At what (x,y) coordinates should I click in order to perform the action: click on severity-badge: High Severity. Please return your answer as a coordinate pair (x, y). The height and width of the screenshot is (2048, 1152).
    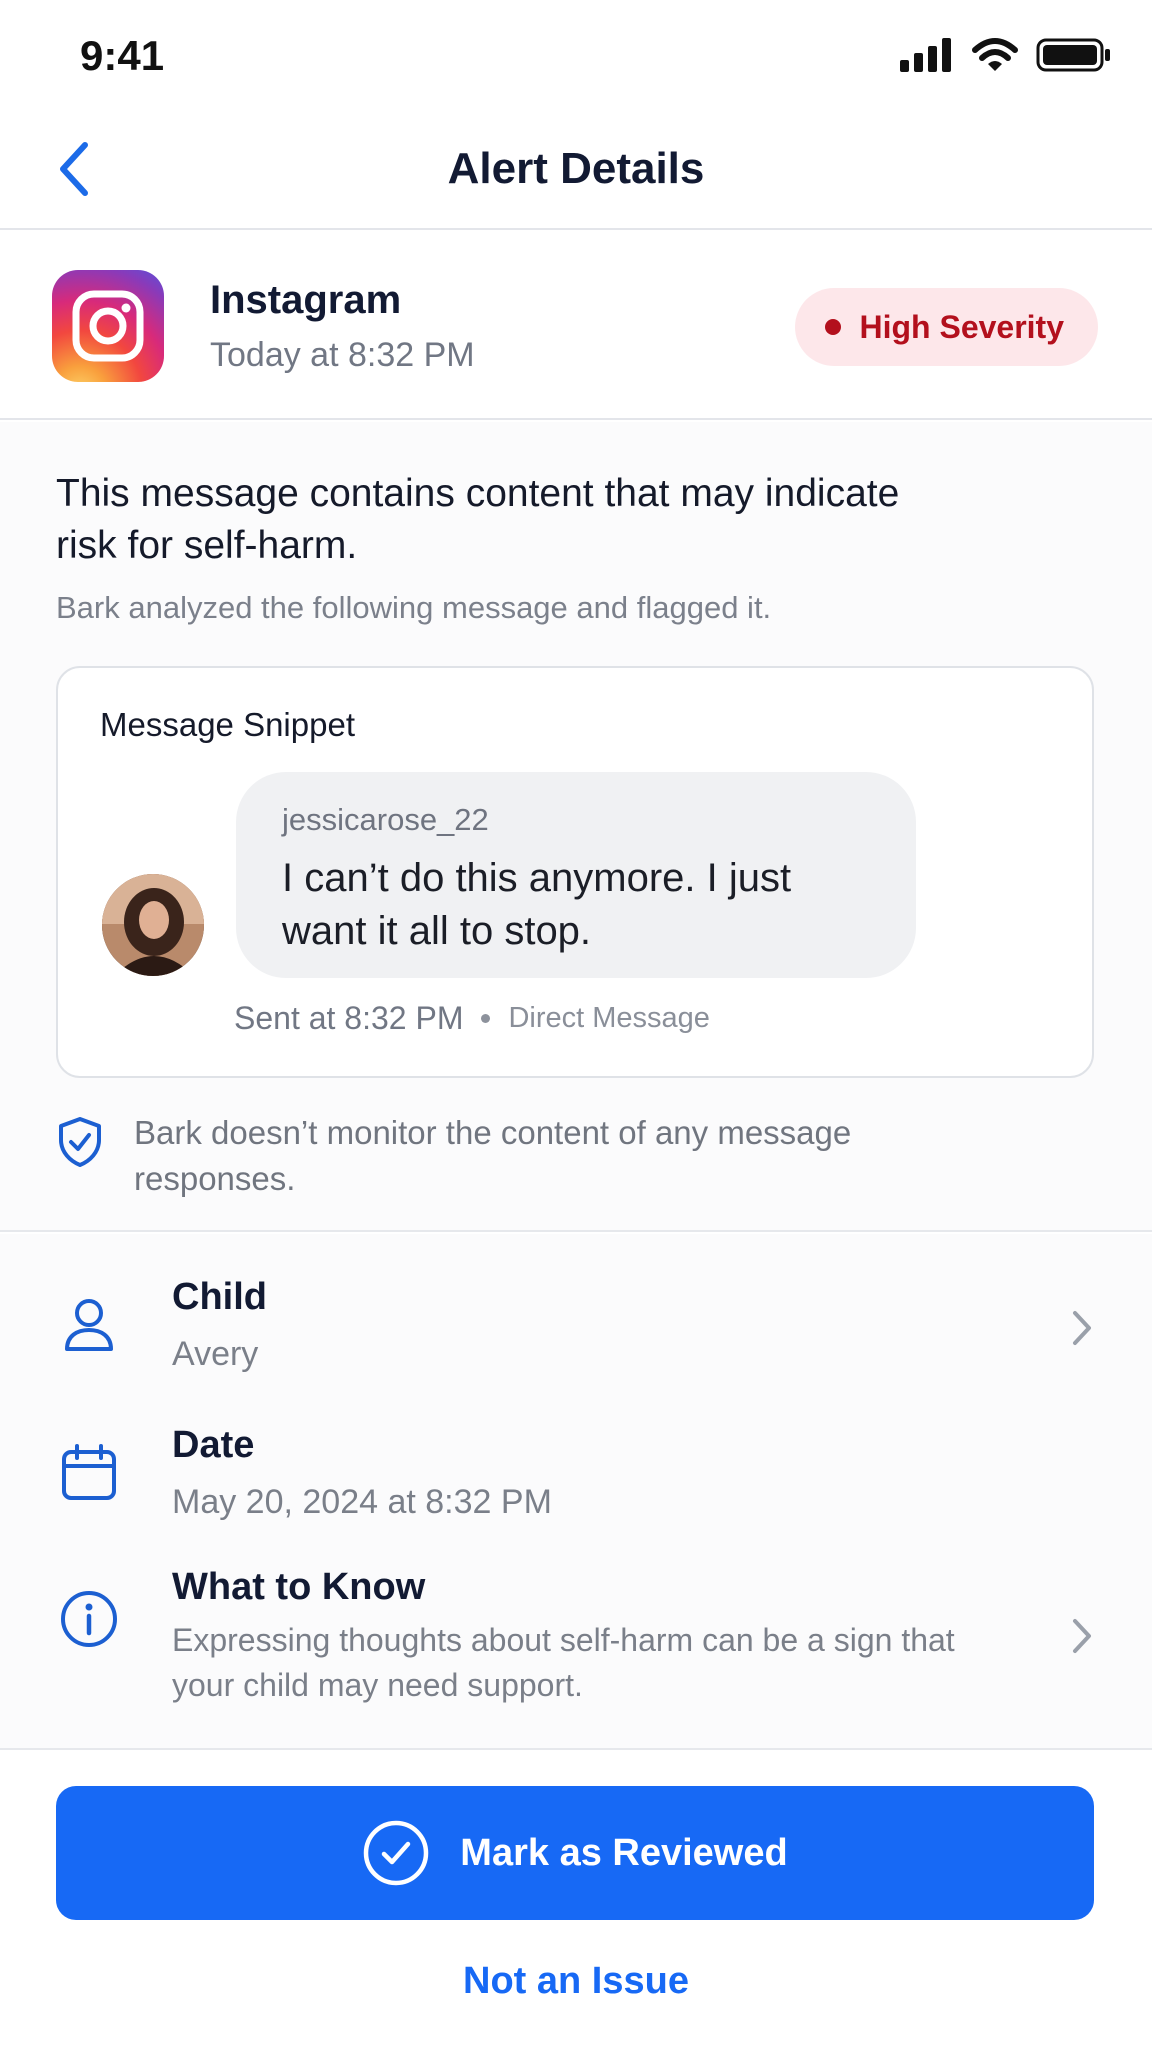
    Looking at the image, I should click on (946, 327).